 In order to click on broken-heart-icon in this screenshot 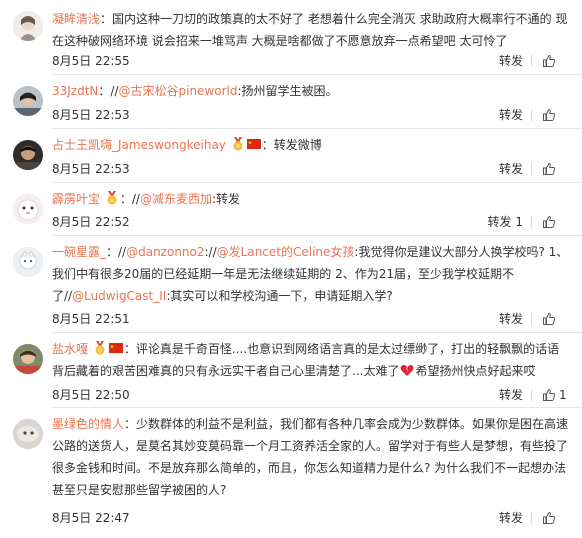, I will do `click(407, 370)`.